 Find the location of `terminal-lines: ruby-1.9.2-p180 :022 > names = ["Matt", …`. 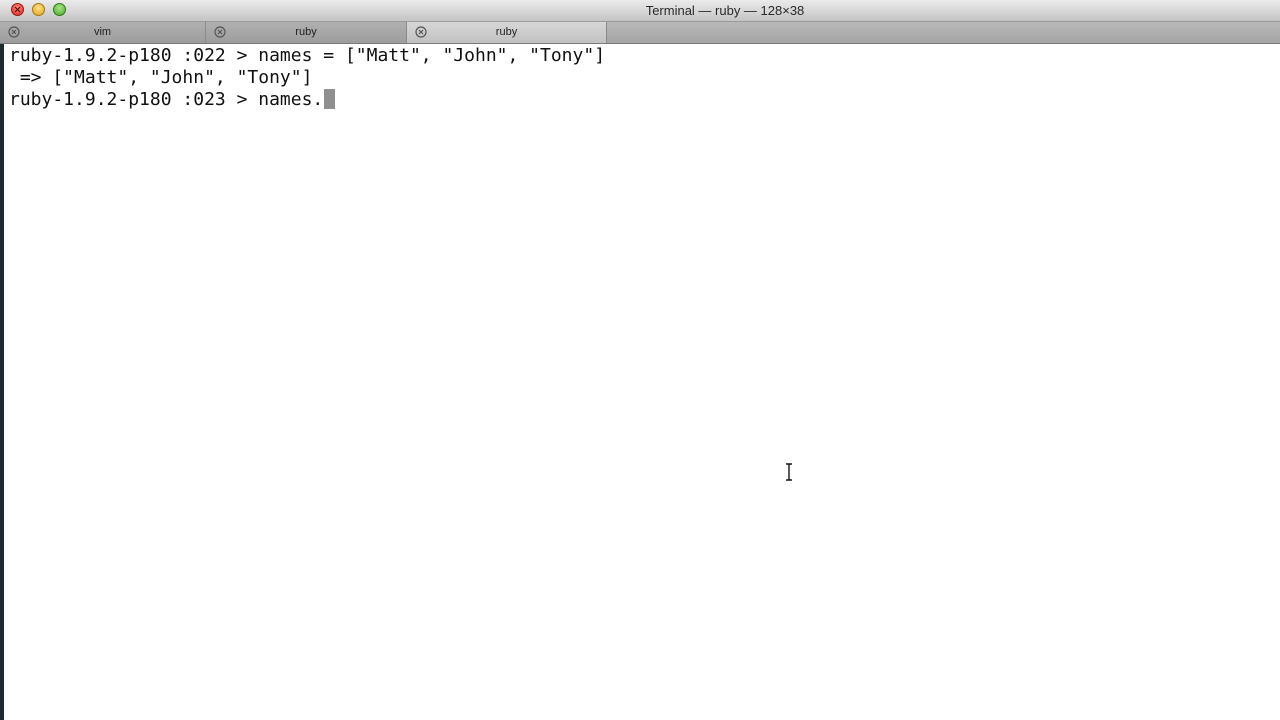

terminal-lines: ruby-1.9.2-p180 :022 > names = ["Matt", … is located at coordinates (307, 78).